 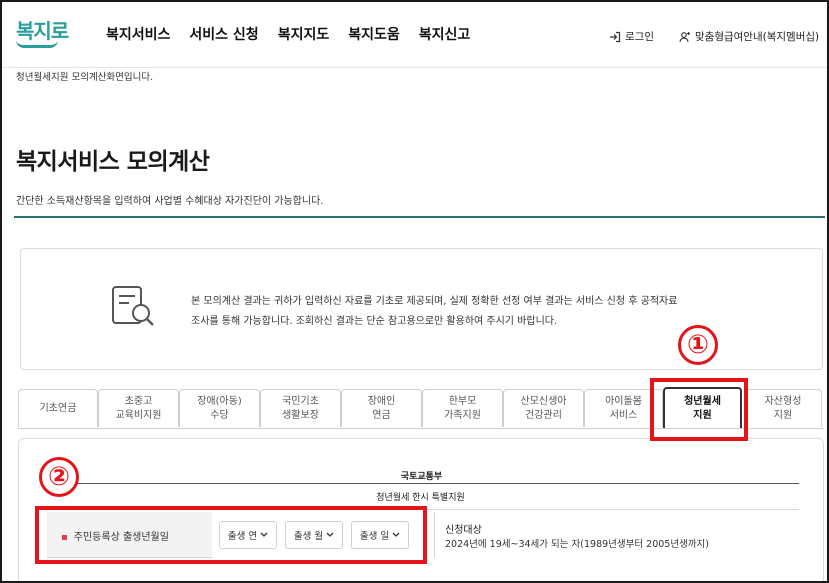 What do you see at coordinates (684, 36) in the screenshot?
I see `user-add-icon` at bounding box center [684, 36].